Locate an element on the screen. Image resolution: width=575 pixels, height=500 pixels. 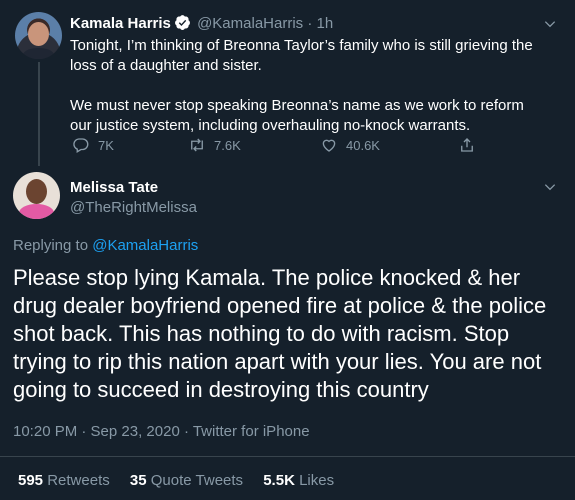
retweets-stat: 595 Retweets is located at coordinates (64, 480).